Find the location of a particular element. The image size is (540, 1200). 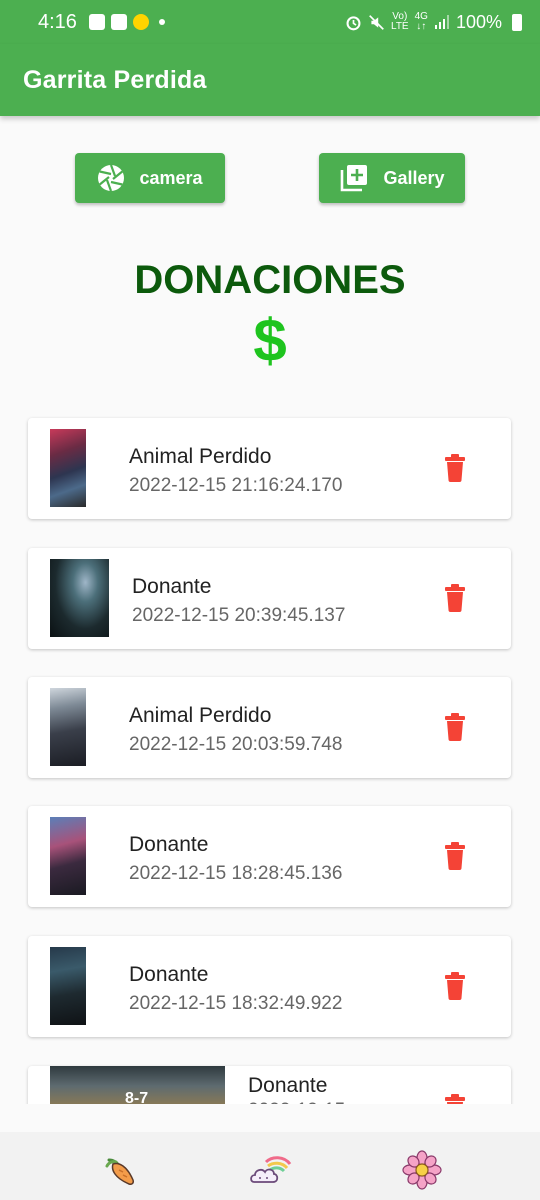

signal-icon is located at coordinates (441, 22).